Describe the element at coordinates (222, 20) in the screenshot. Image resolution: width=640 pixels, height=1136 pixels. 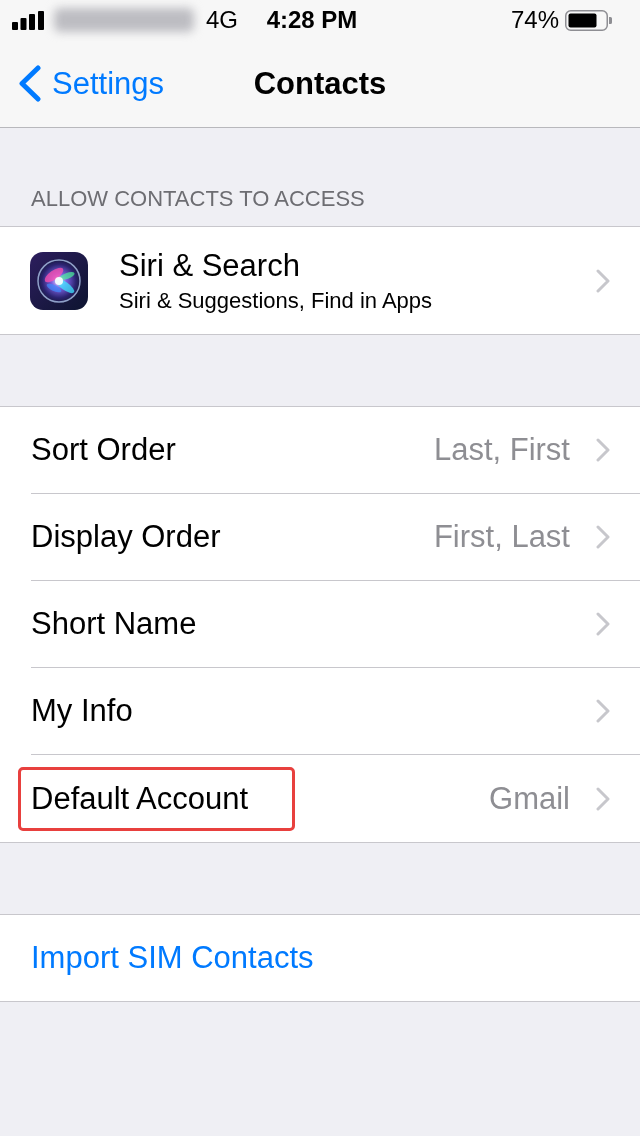
I see `network-type: 4G` at that location.